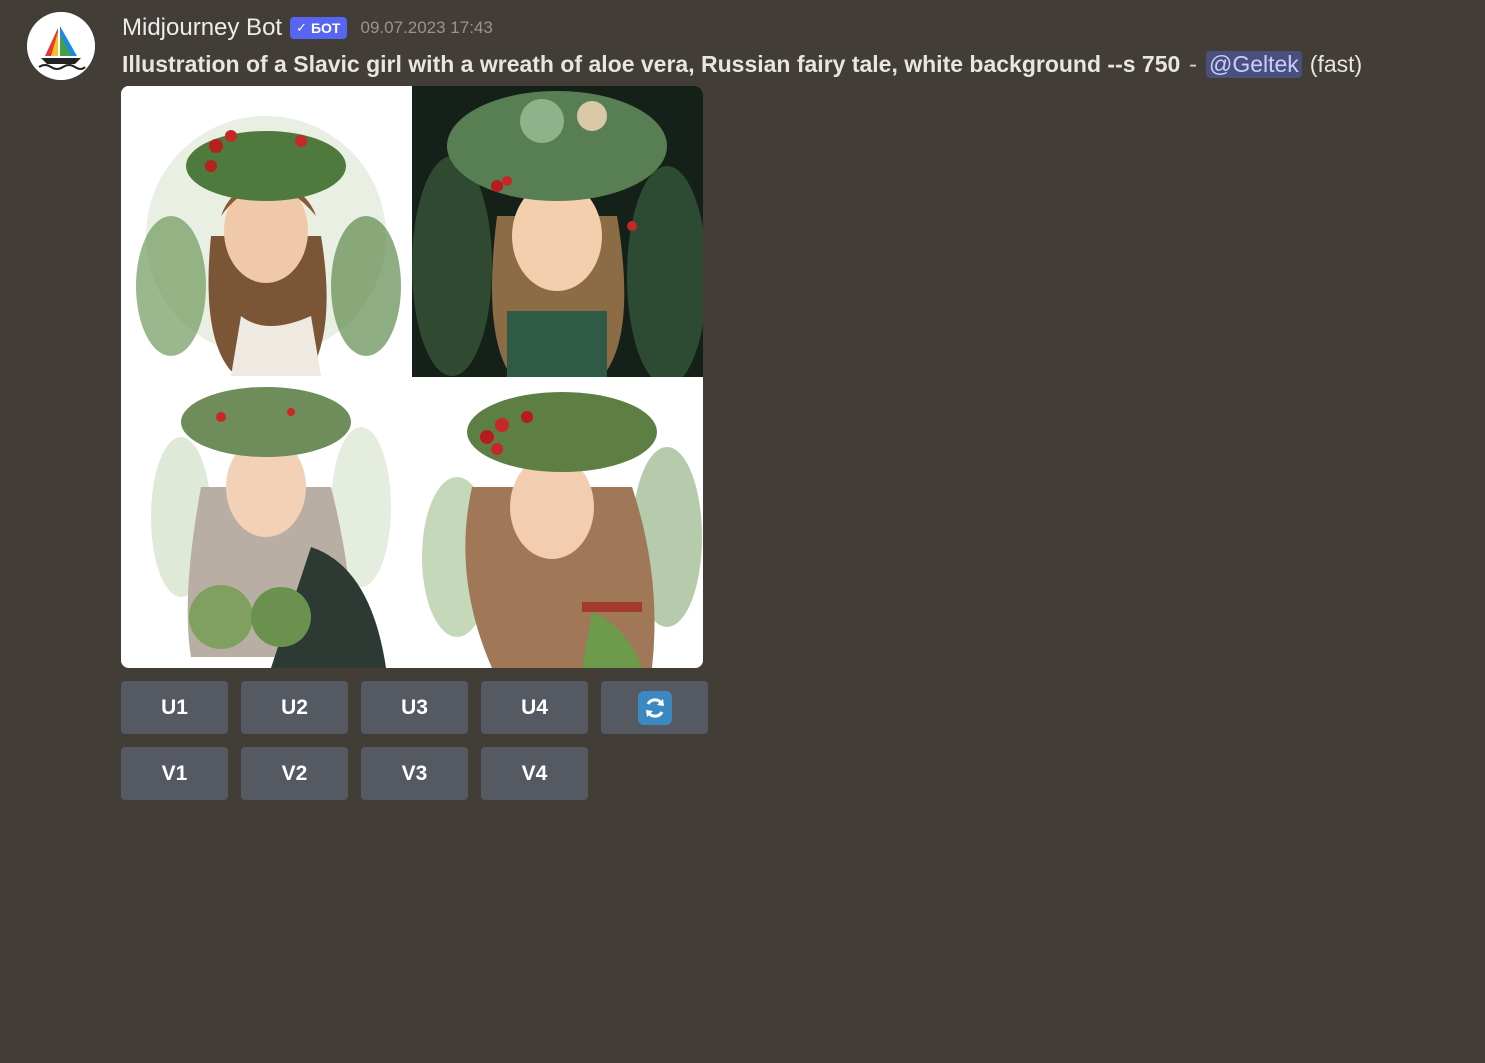 The image size is (1485, 1063). I want to click on upscale-button-1: U1, so click(174, 707).